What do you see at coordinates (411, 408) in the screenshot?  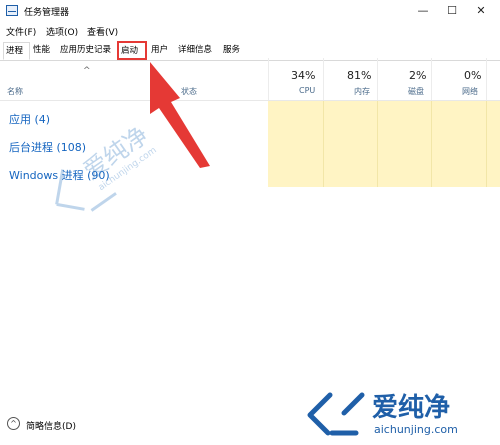 I see `brand-name: 爱纯净` at bounding box center [411, 408].